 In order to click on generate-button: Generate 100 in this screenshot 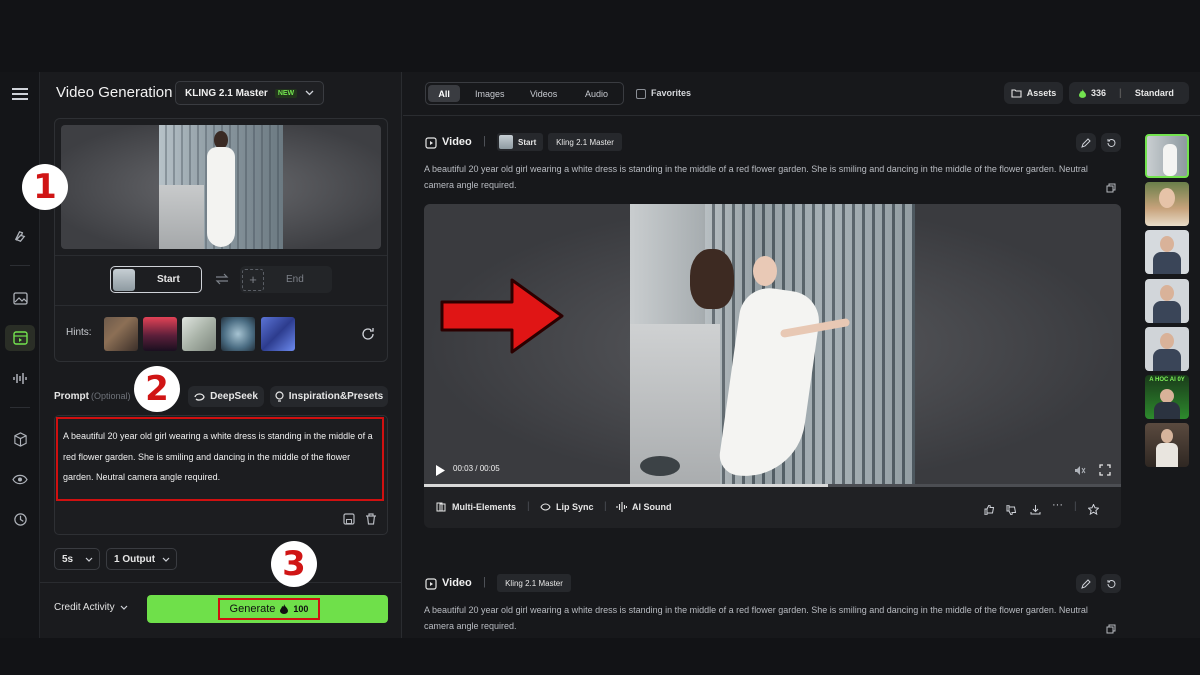, I will do `click(267, 609)`.